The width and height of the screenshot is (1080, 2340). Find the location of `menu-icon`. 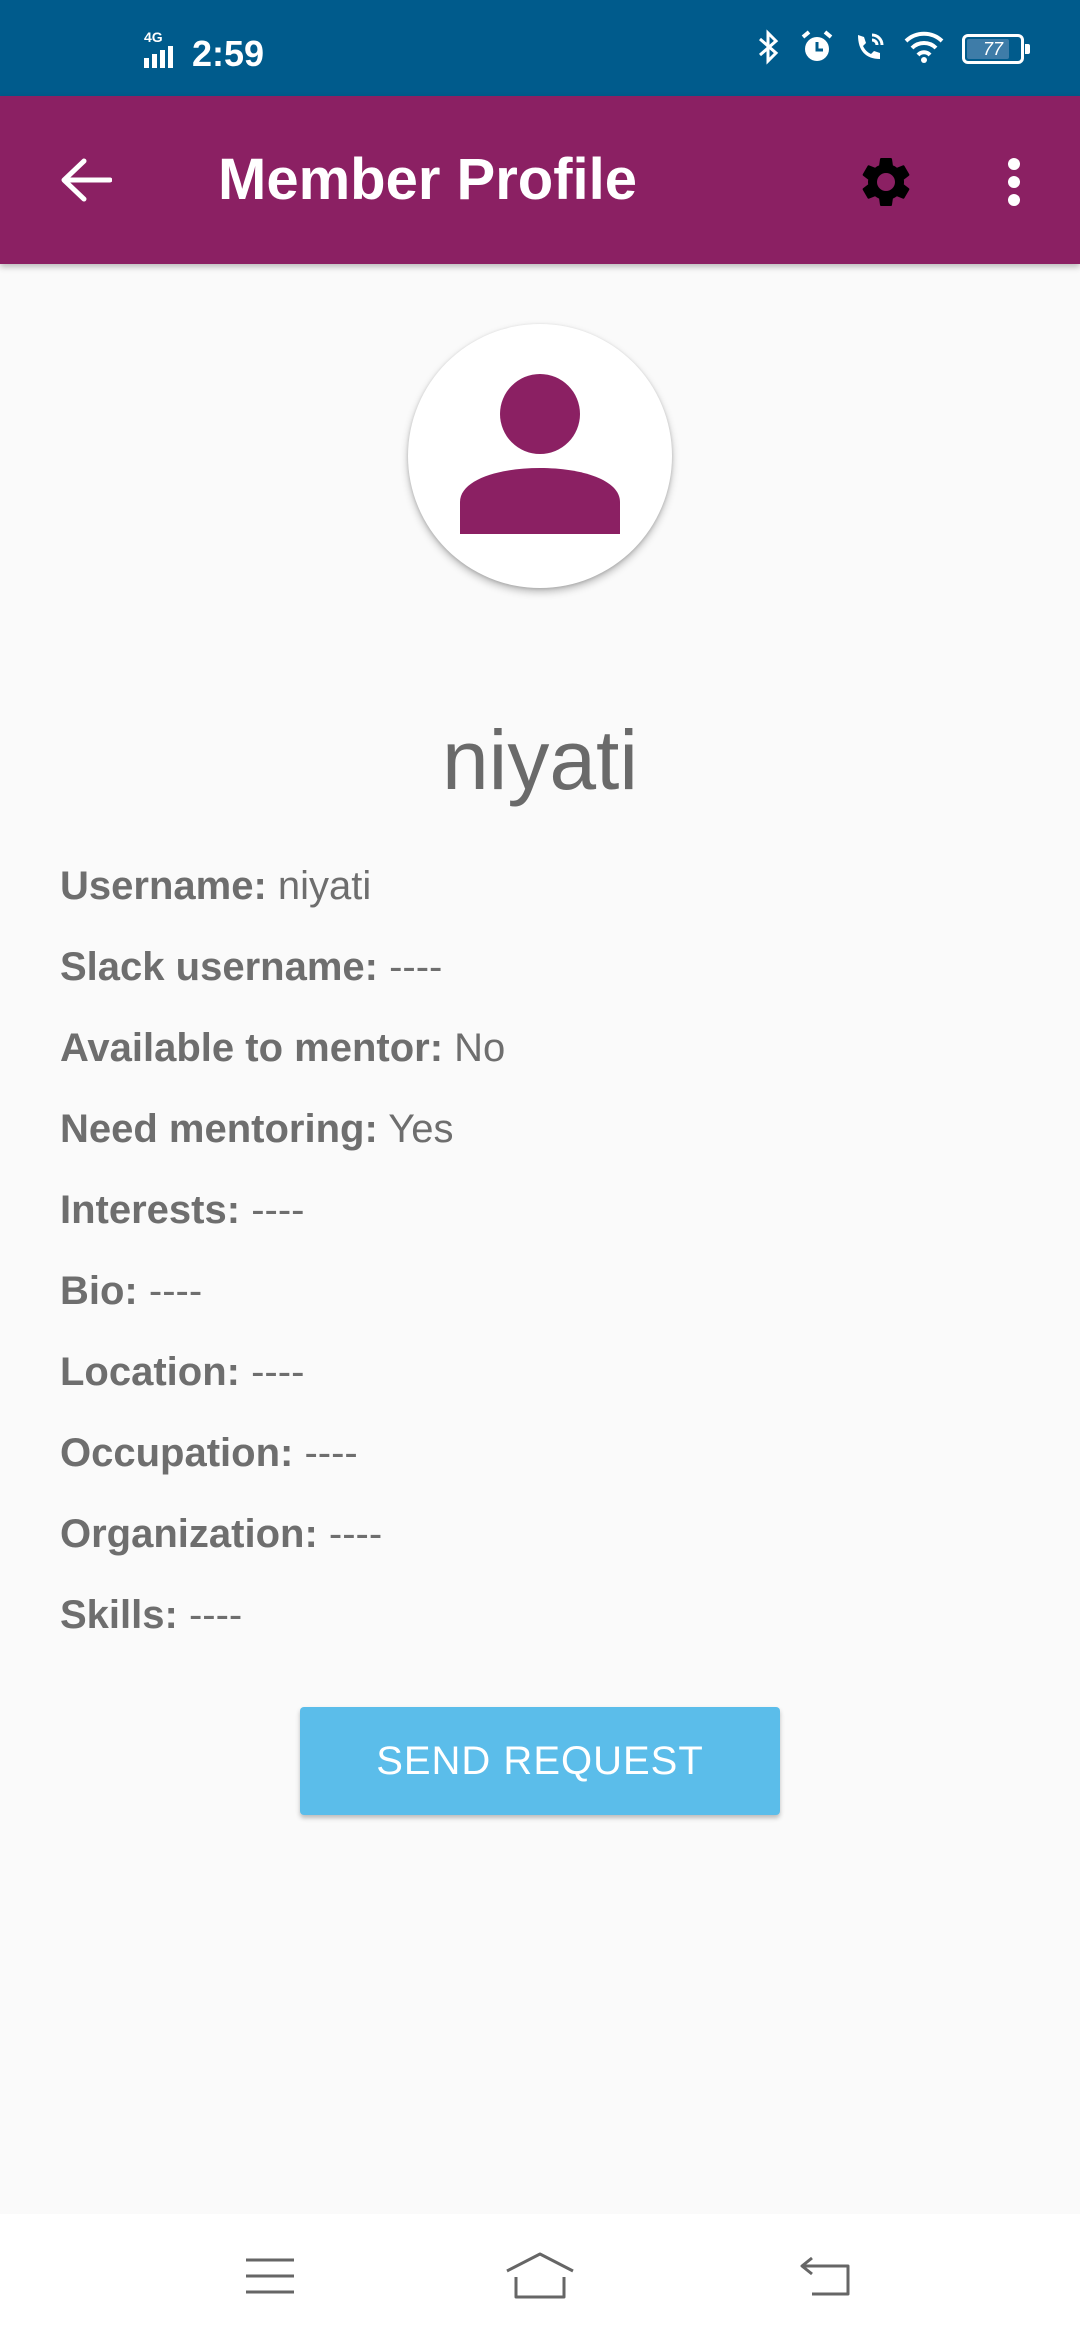

menu-icon is located at coordinates (270, 2276).